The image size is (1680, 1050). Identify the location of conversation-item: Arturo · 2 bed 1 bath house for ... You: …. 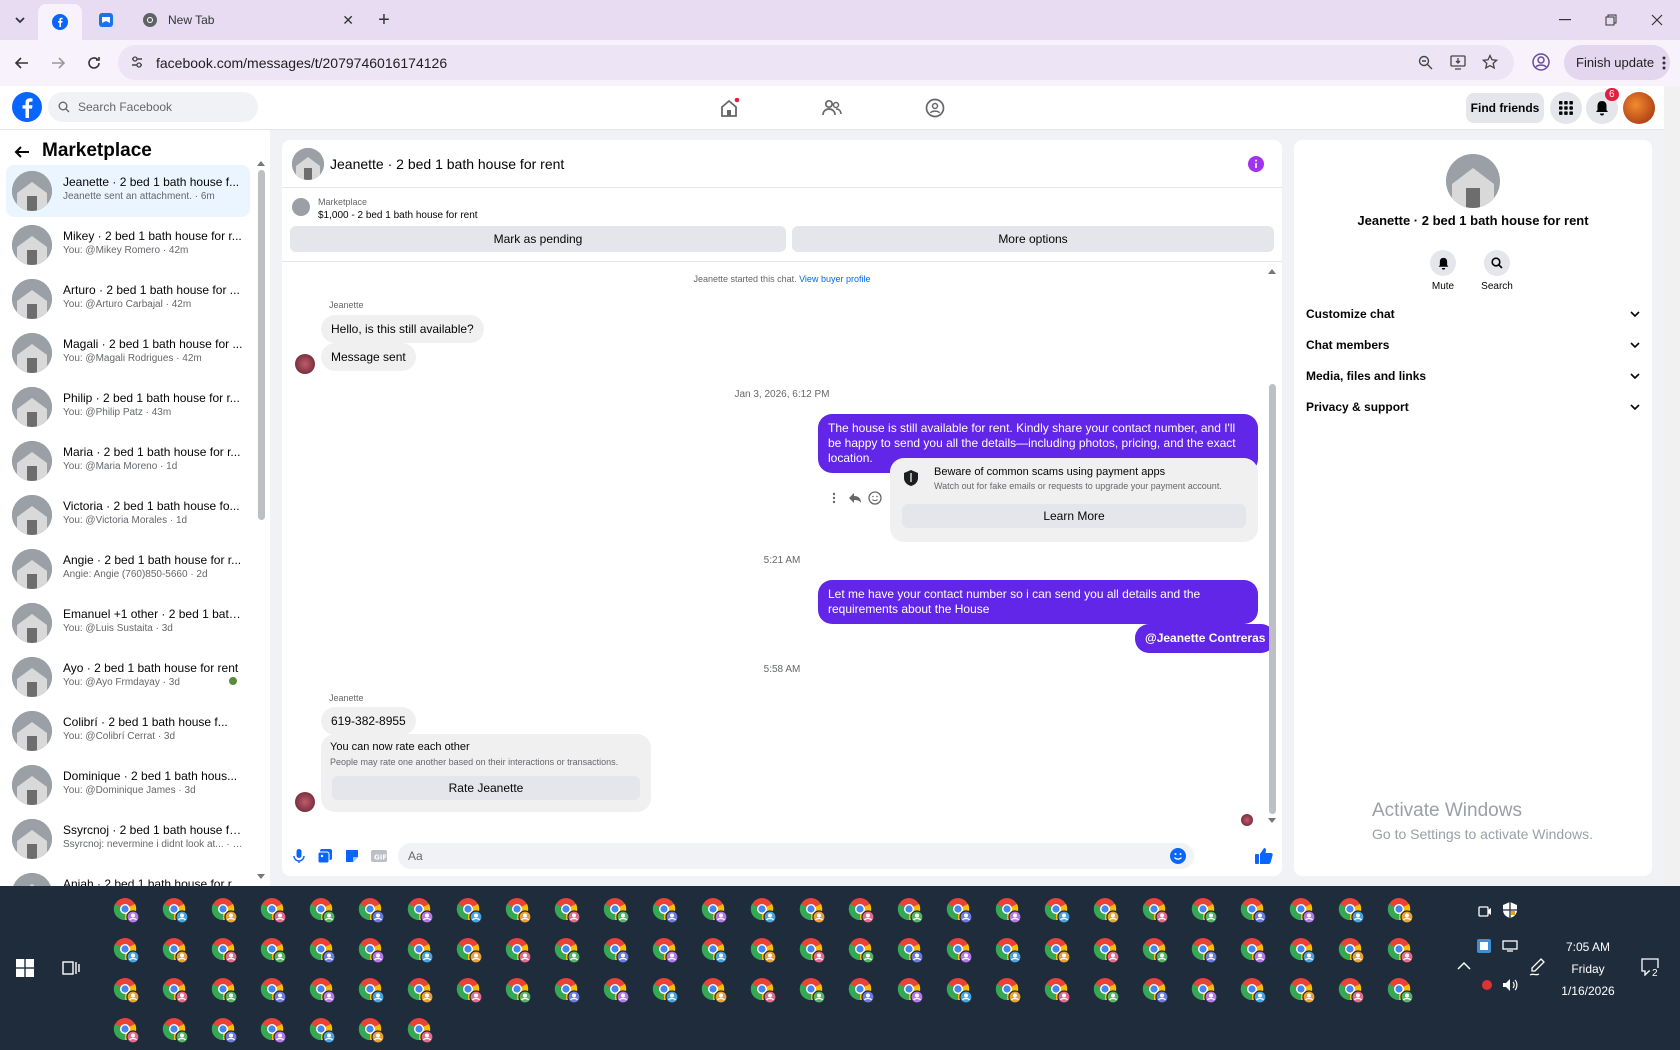
(128, 299).